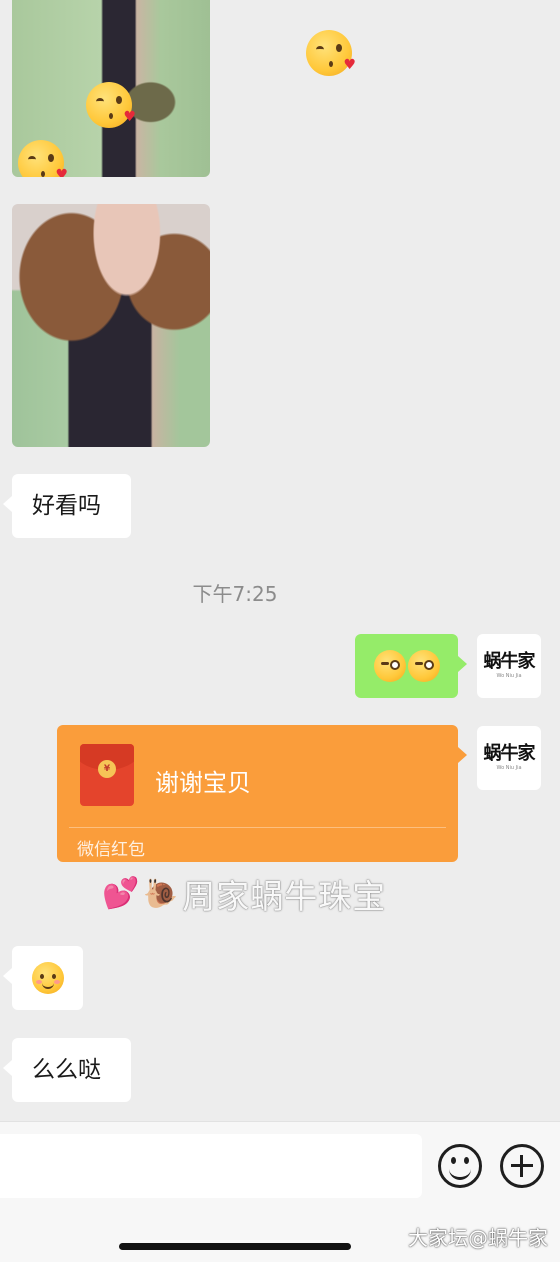 Image resolution: width=560 pixels, height=1262 pixels. I want to click on received-message-bubble: 么么哒, so click(67, 1070).